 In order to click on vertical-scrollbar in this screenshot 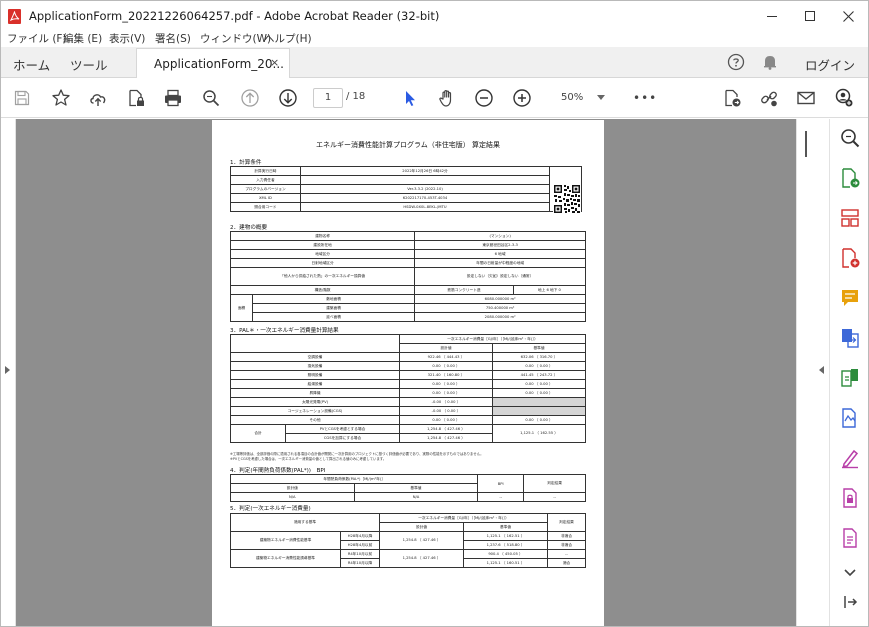, I will do `click(804, 372)`.